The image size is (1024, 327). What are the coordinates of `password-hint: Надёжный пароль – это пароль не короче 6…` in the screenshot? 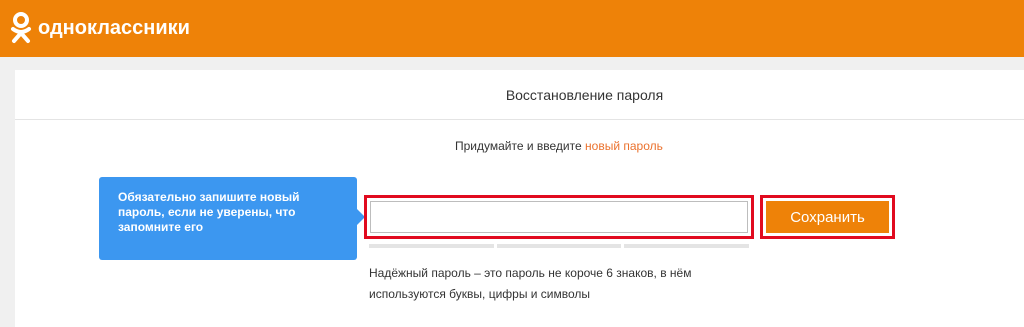 It's located at (530, 283).